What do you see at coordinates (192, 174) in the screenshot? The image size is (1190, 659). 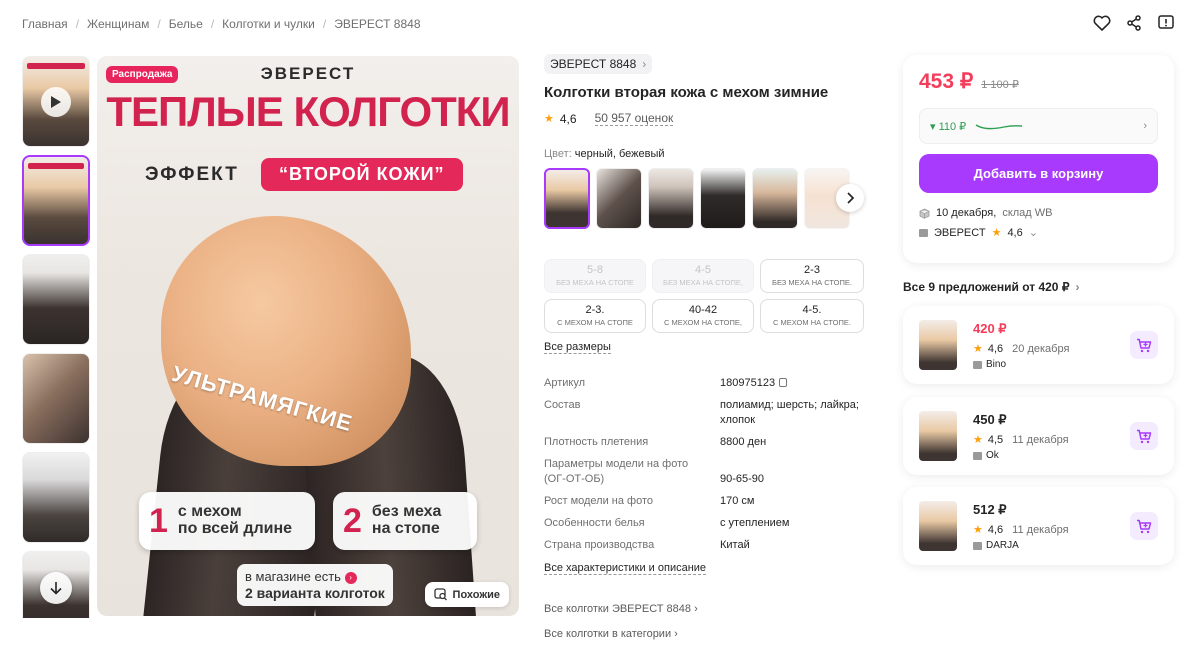 I see `image-effect-text: ЭФФЕКТ` at bounding box center [192, 174].